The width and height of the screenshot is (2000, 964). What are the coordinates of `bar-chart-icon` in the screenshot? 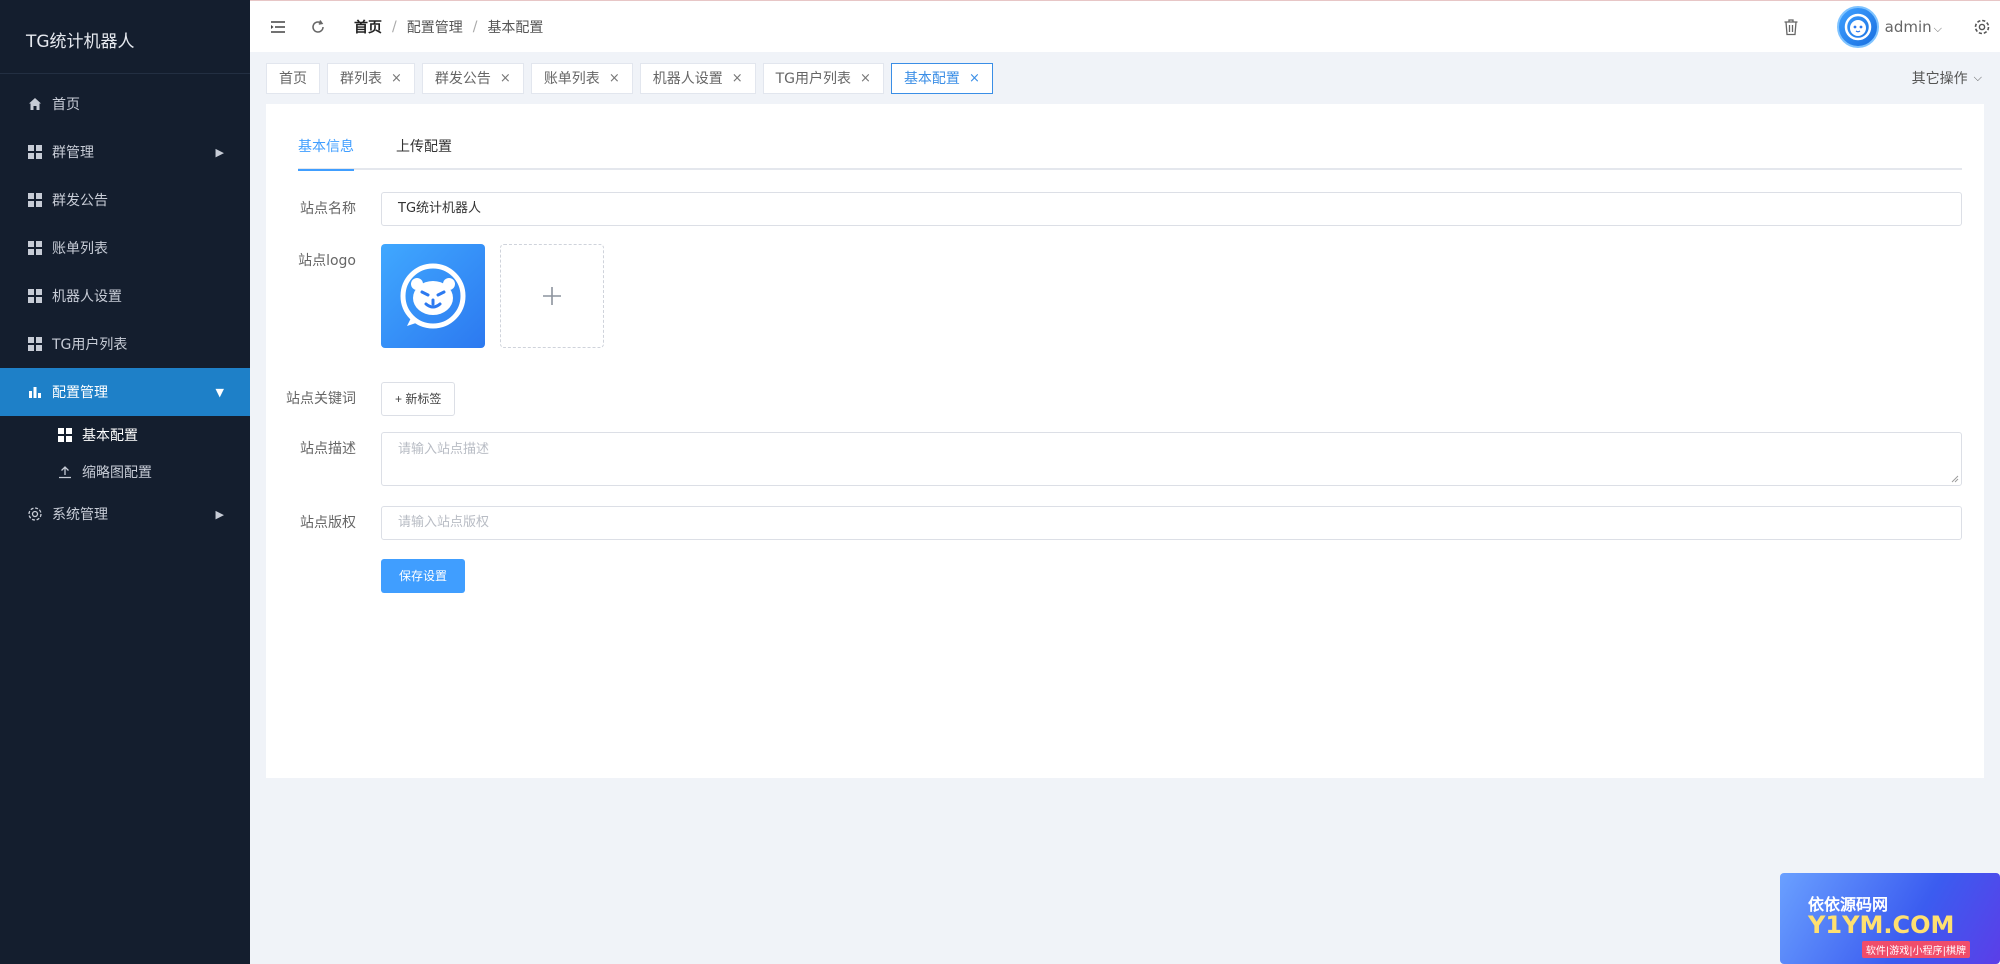 It's located at (35, 392).